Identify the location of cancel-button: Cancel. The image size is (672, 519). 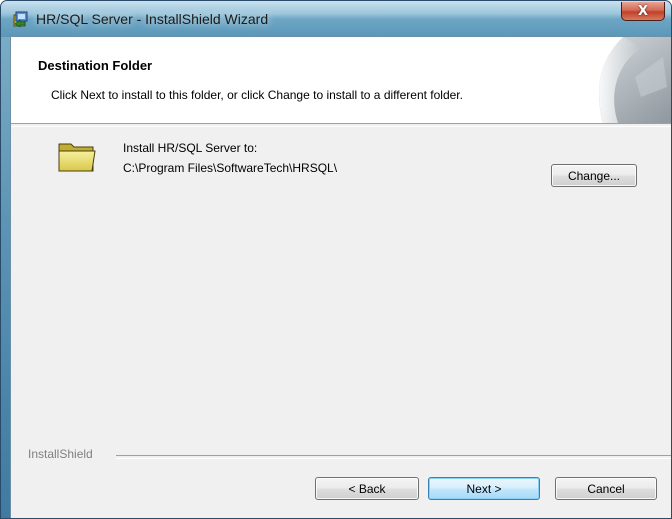
(606, 488).